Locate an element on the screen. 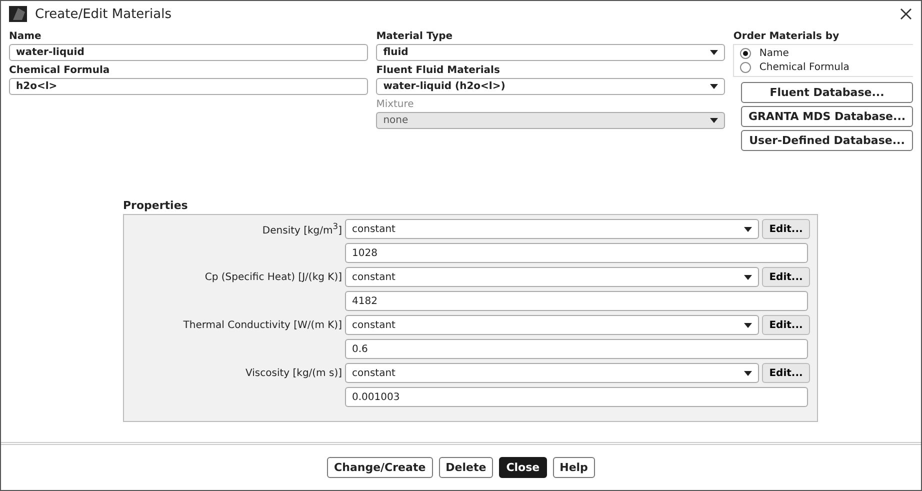 The image size is (922, 491). radio-label: Name is located at coordinates (774, 53).